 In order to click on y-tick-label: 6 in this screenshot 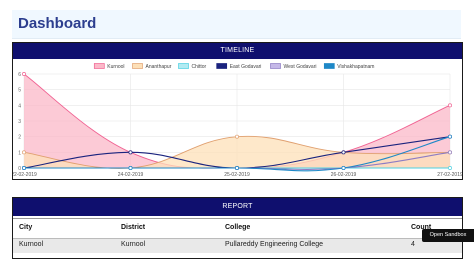, I will do `click(19, 75)`.